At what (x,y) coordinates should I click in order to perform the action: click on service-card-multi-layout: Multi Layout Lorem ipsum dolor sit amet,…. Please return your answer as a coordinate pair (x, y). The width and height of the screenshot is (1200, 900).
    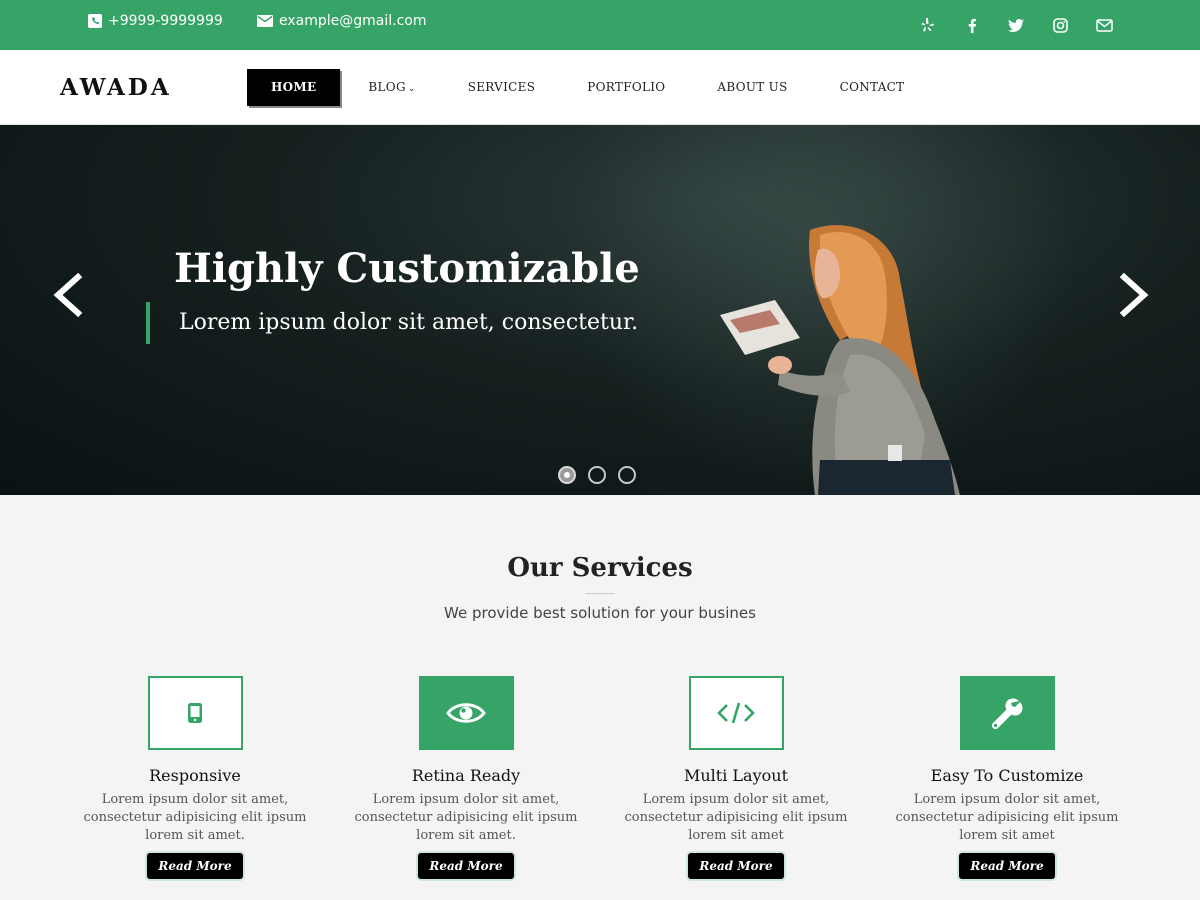
    Looking at the image, I should click on (736, 777).